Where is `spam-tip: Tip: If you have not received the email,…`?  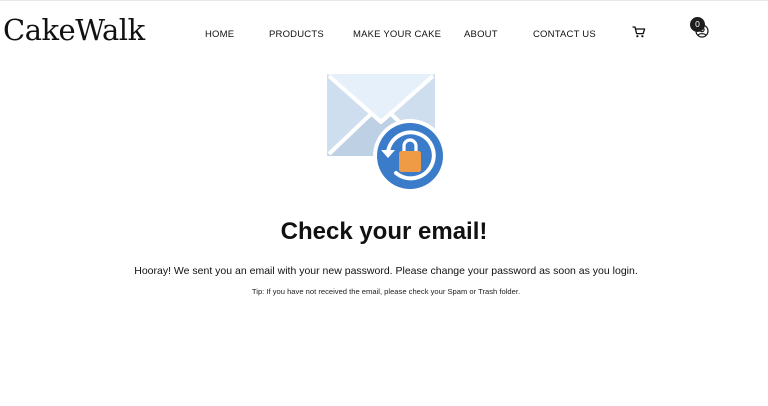 spam-tip: Tip: If you have not received the email,… is located at coordinates (386, 291).